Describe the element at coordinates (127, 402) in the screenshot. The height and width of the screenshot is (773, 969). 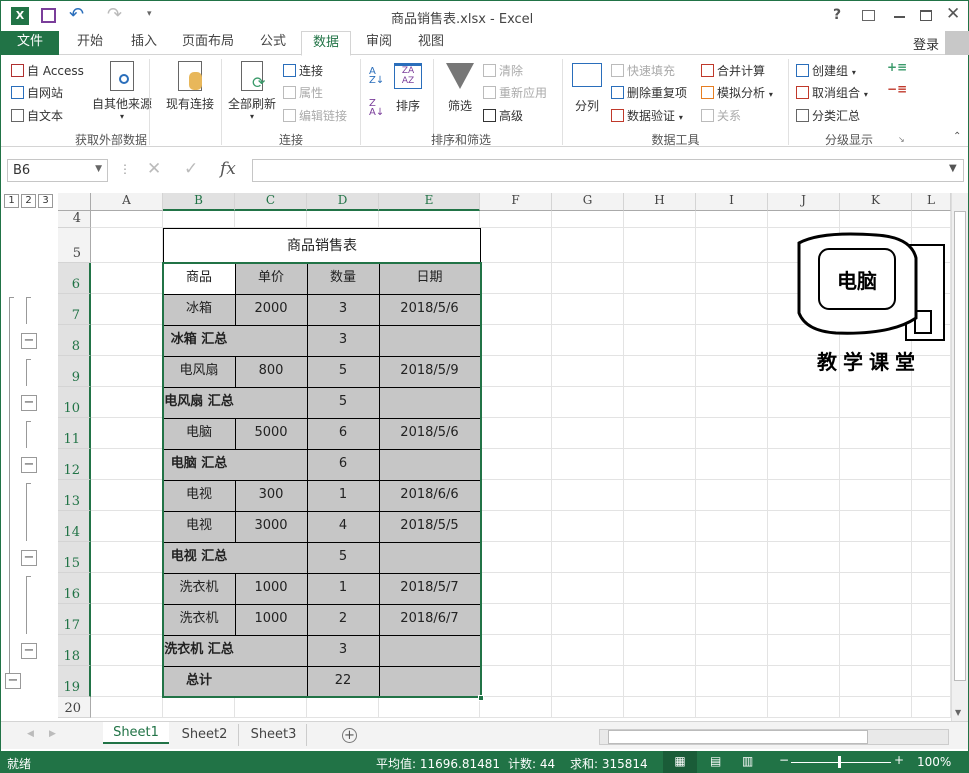
I see `cell-A10` at that location.